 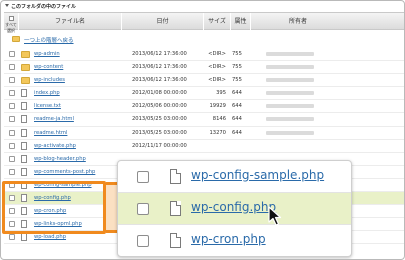 I want to click on file-size: 395, so click(x=221, y=93).